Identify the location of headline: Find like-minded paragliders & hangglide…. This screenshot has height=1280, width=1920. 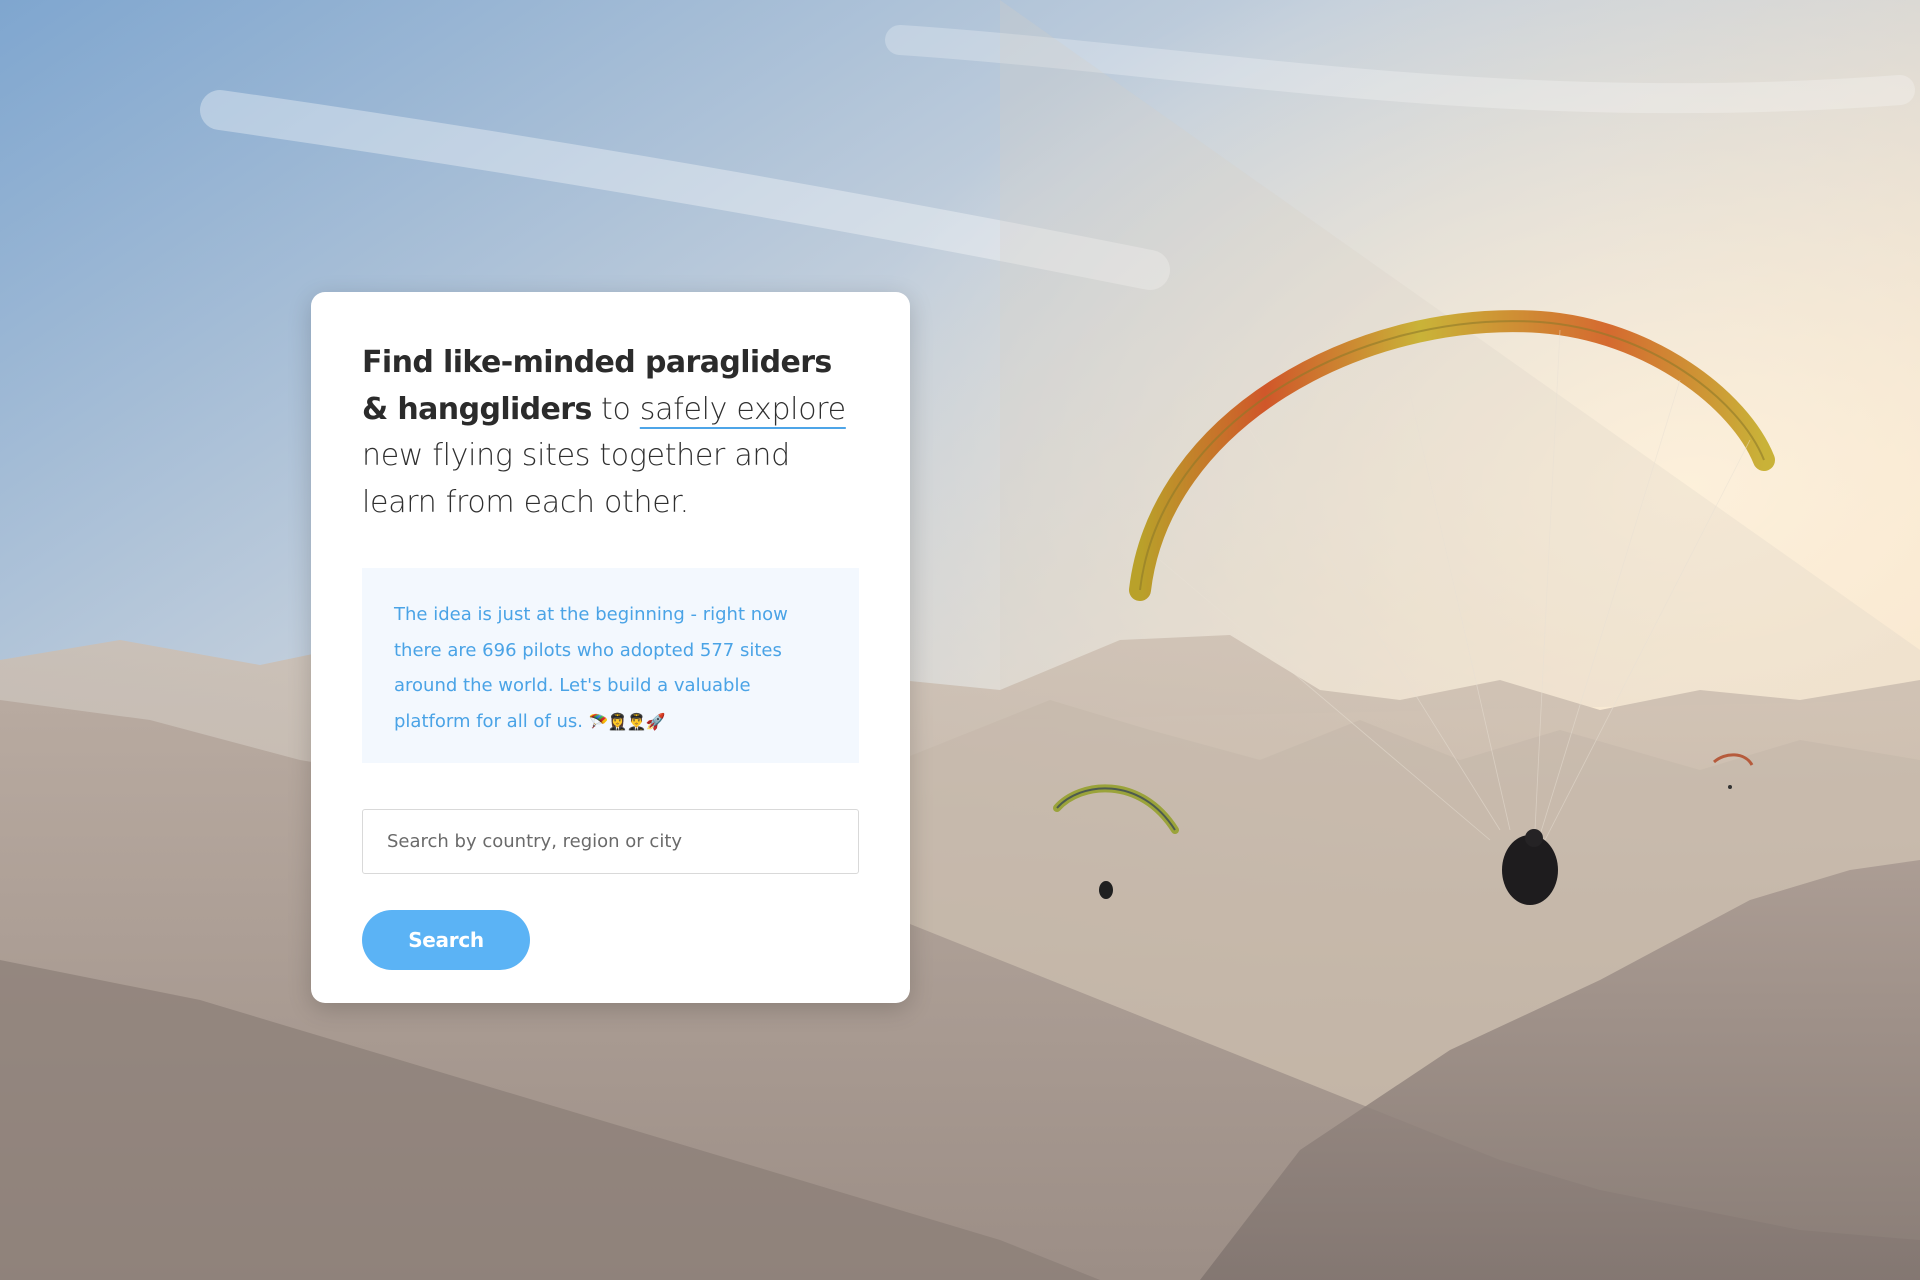
(610, 433).